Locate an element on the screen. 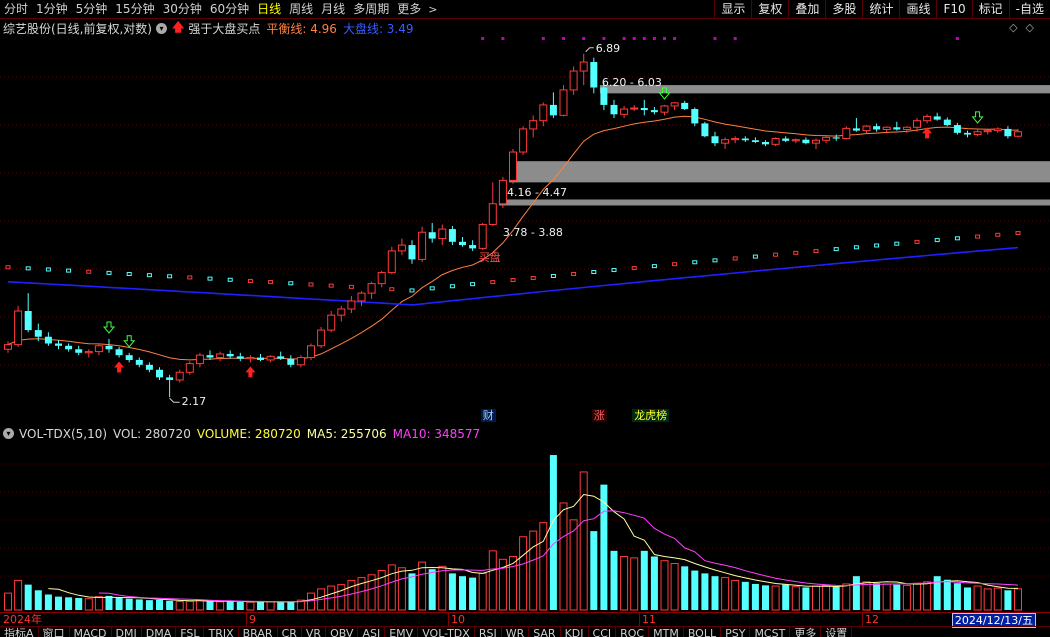 The image size is (1050, 637). event-limit-up-tag: 涨 is located at coordinates (599, 415).